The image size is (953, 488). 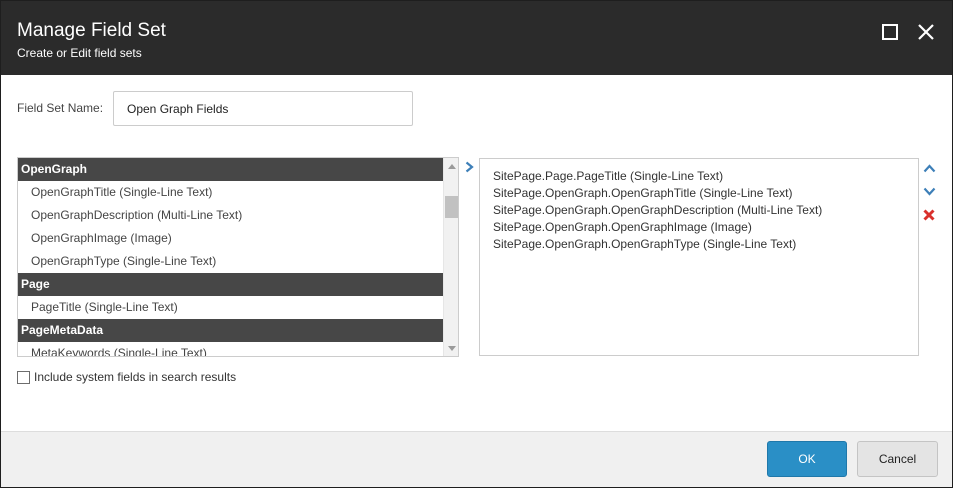 I want to click on dialog-footer: OK Cancel, so click(x=476, y=459).